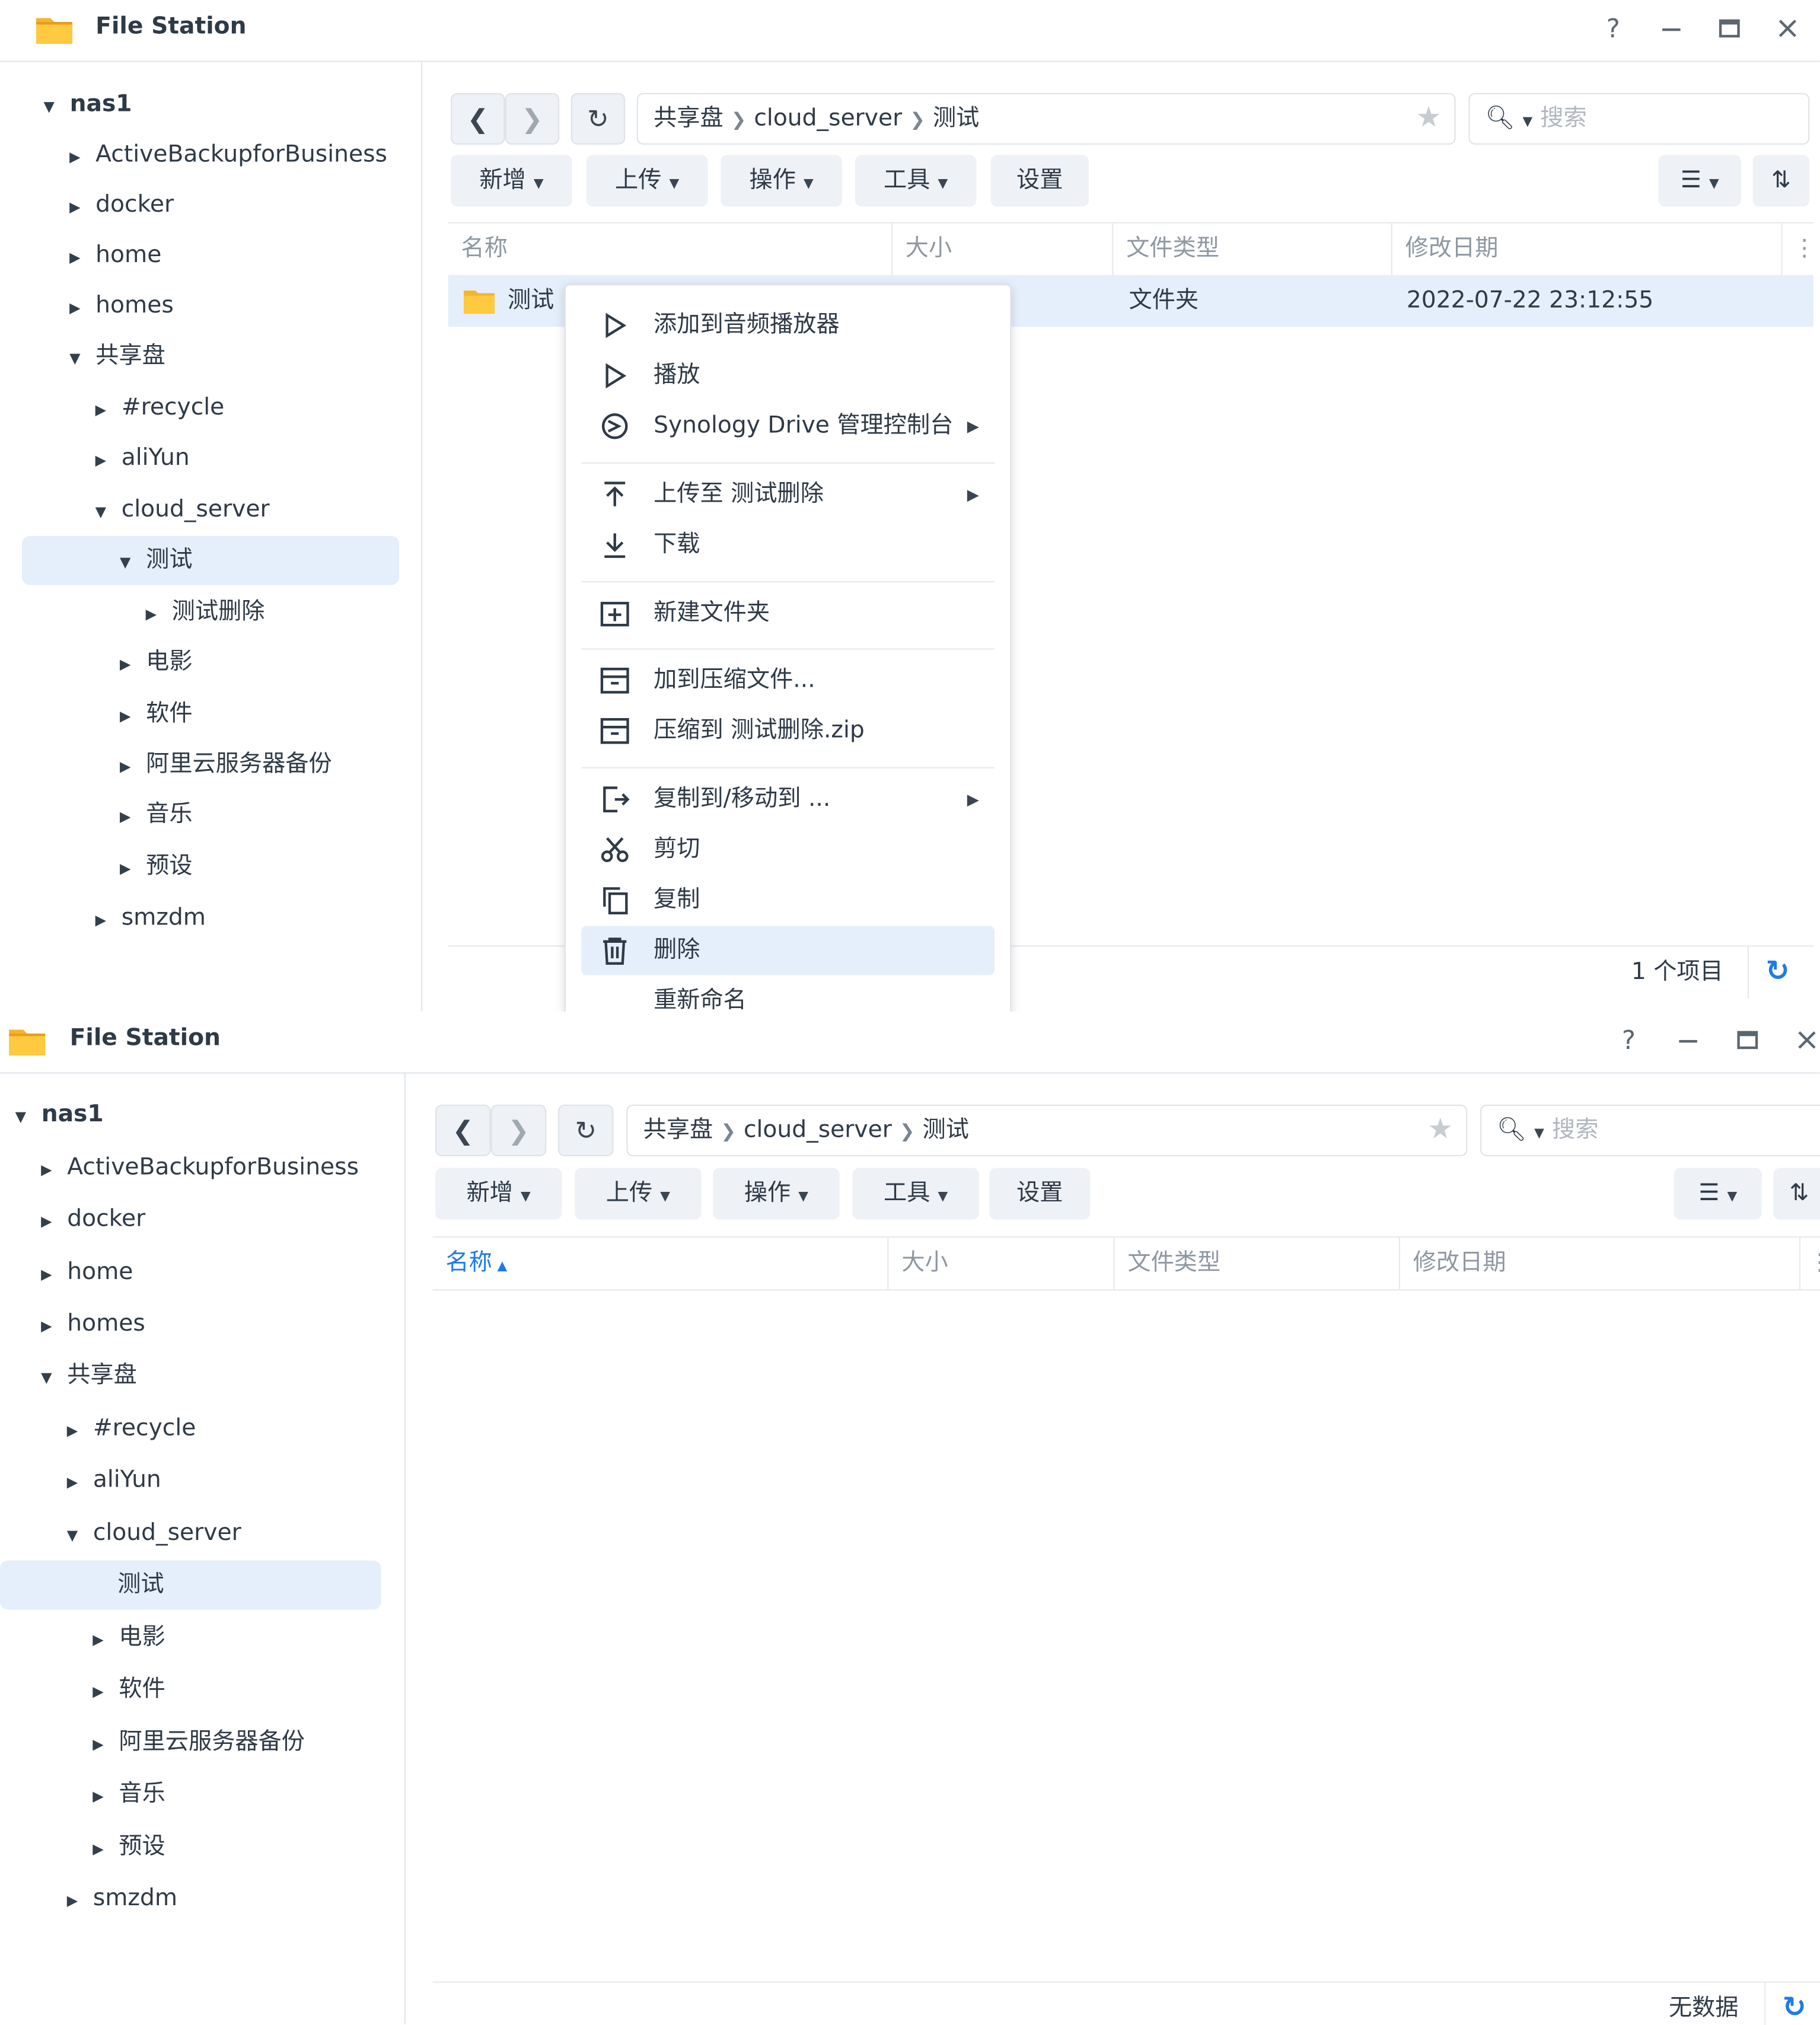 The height and width of the screenshot is (2025, 1820). What do you see at coordinates (788, 731) in the screenshot?
I see `menu-item-compress-to: 压缩到 测试删除.zip` at bounding box center [788, 731].